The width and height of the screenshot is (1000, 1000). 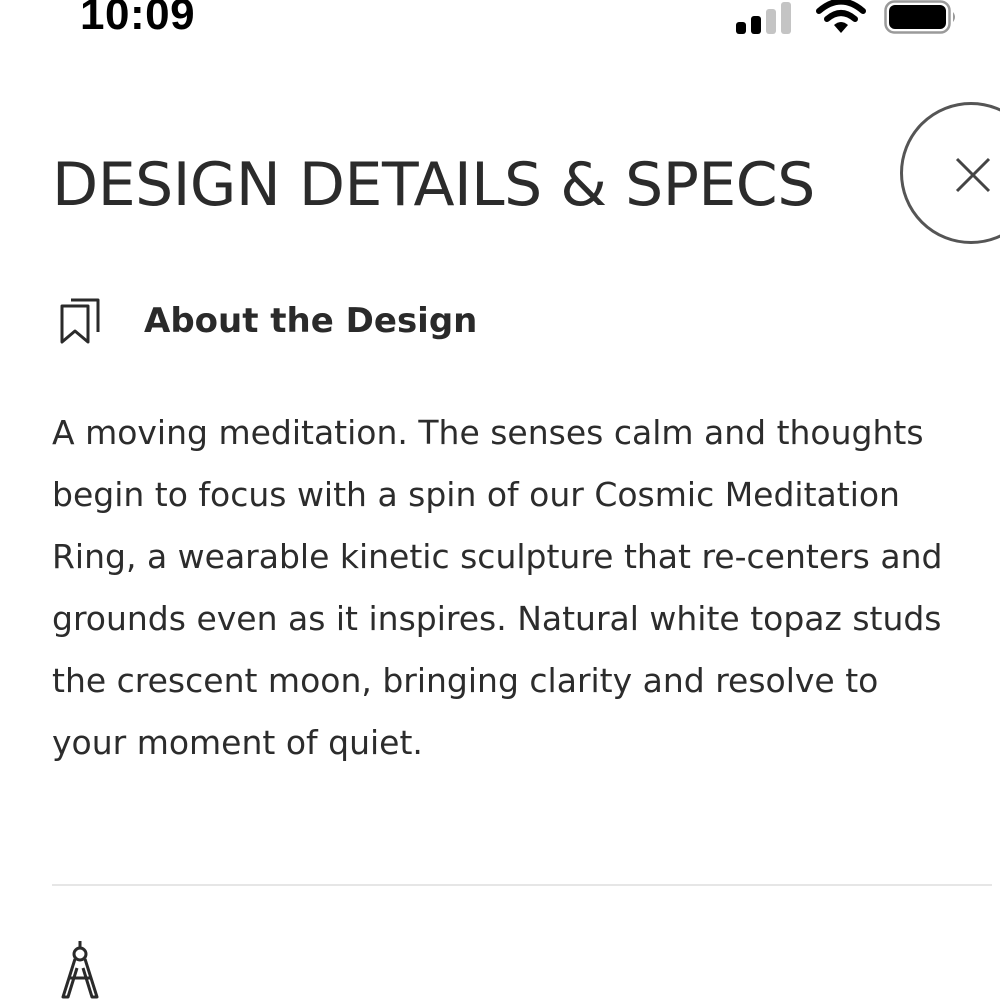 What do you see at coordinates (919, 17) in the screenshot?
I see `battery-icon` at bounding box center [919, 17].